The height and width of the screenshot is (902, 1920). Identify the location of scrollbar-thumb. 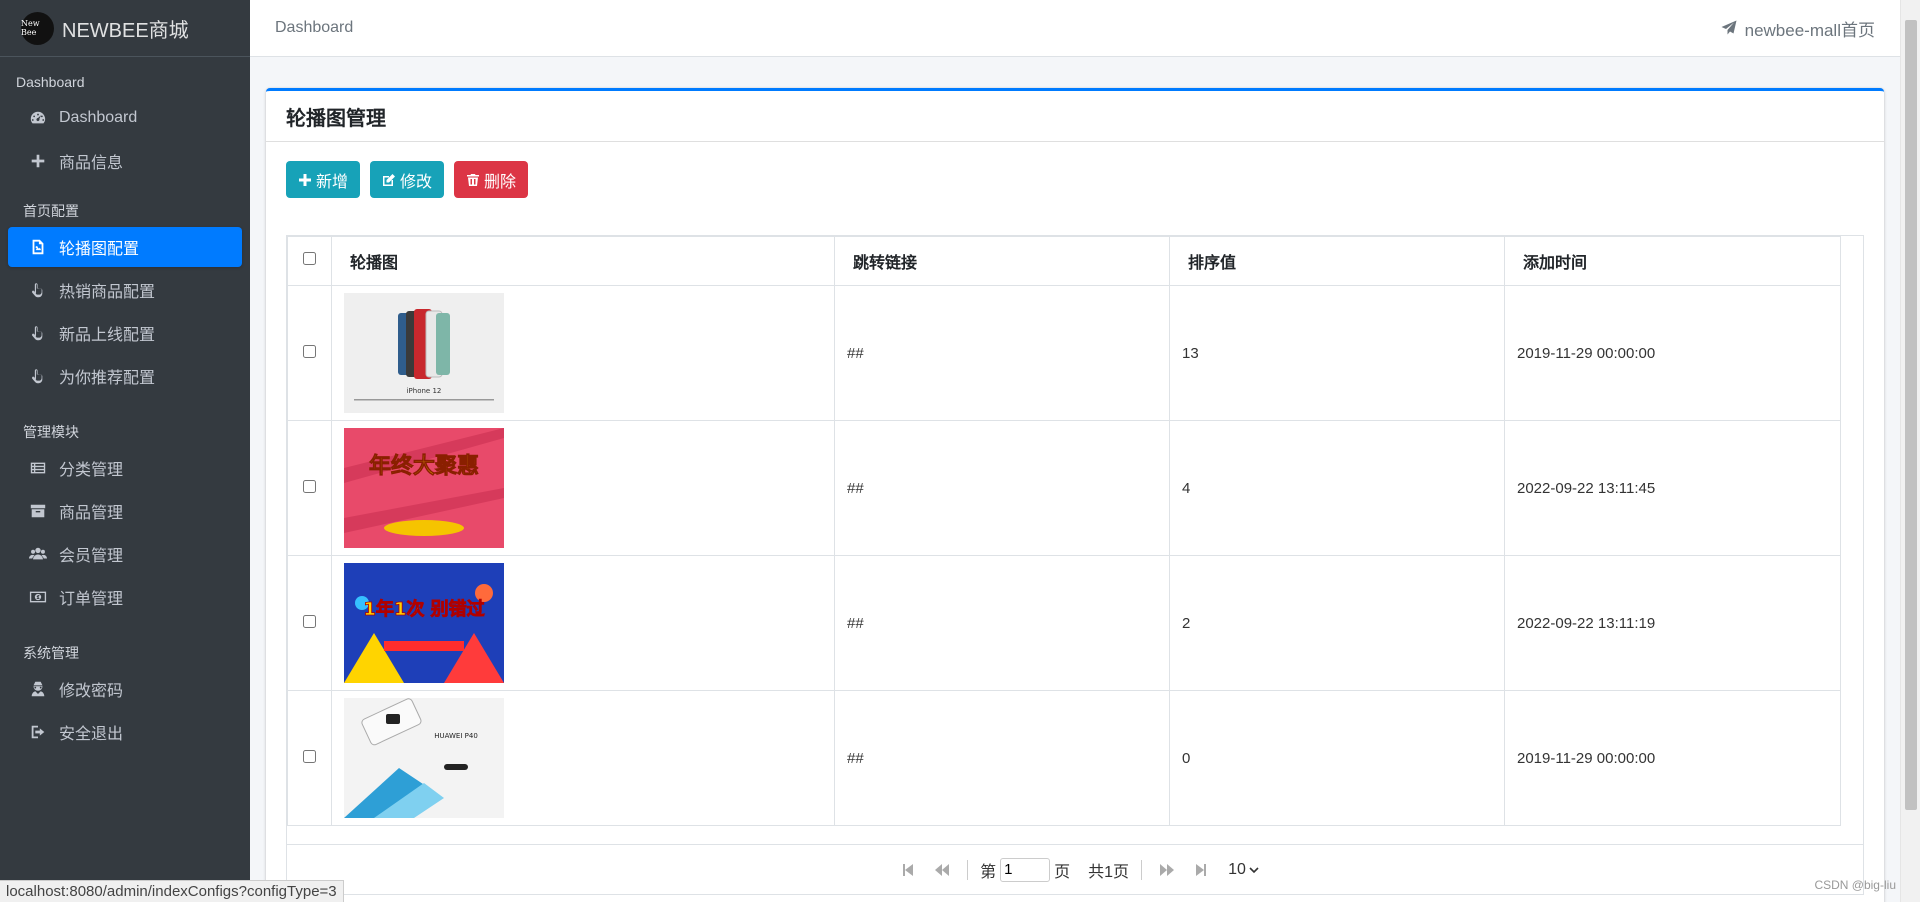
(1911, 415).